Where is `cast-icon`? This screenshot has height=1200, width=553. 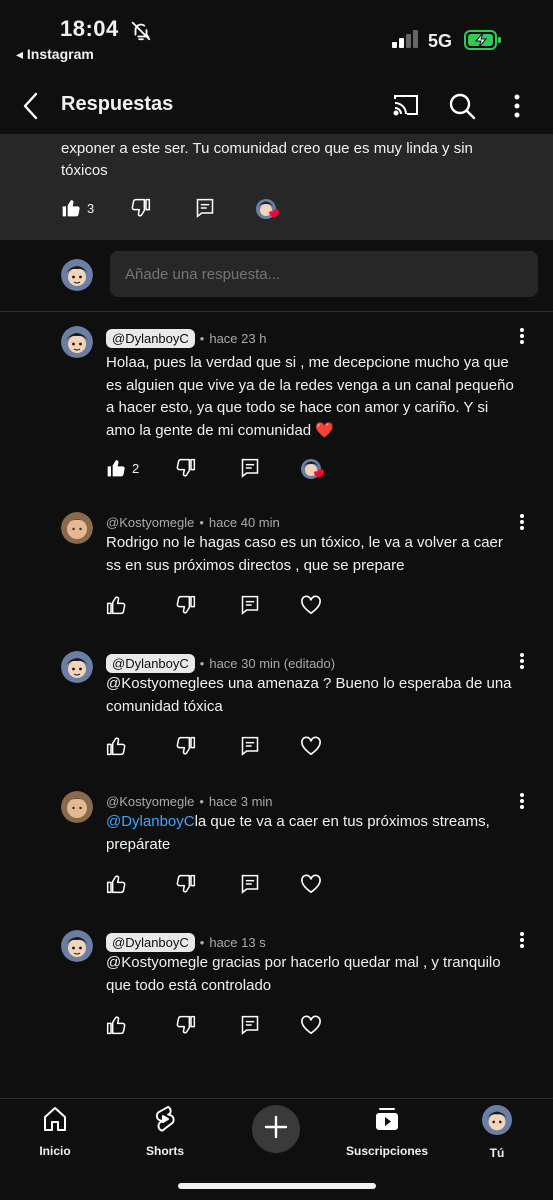
cast-icon is located at coordinates (406, 107).